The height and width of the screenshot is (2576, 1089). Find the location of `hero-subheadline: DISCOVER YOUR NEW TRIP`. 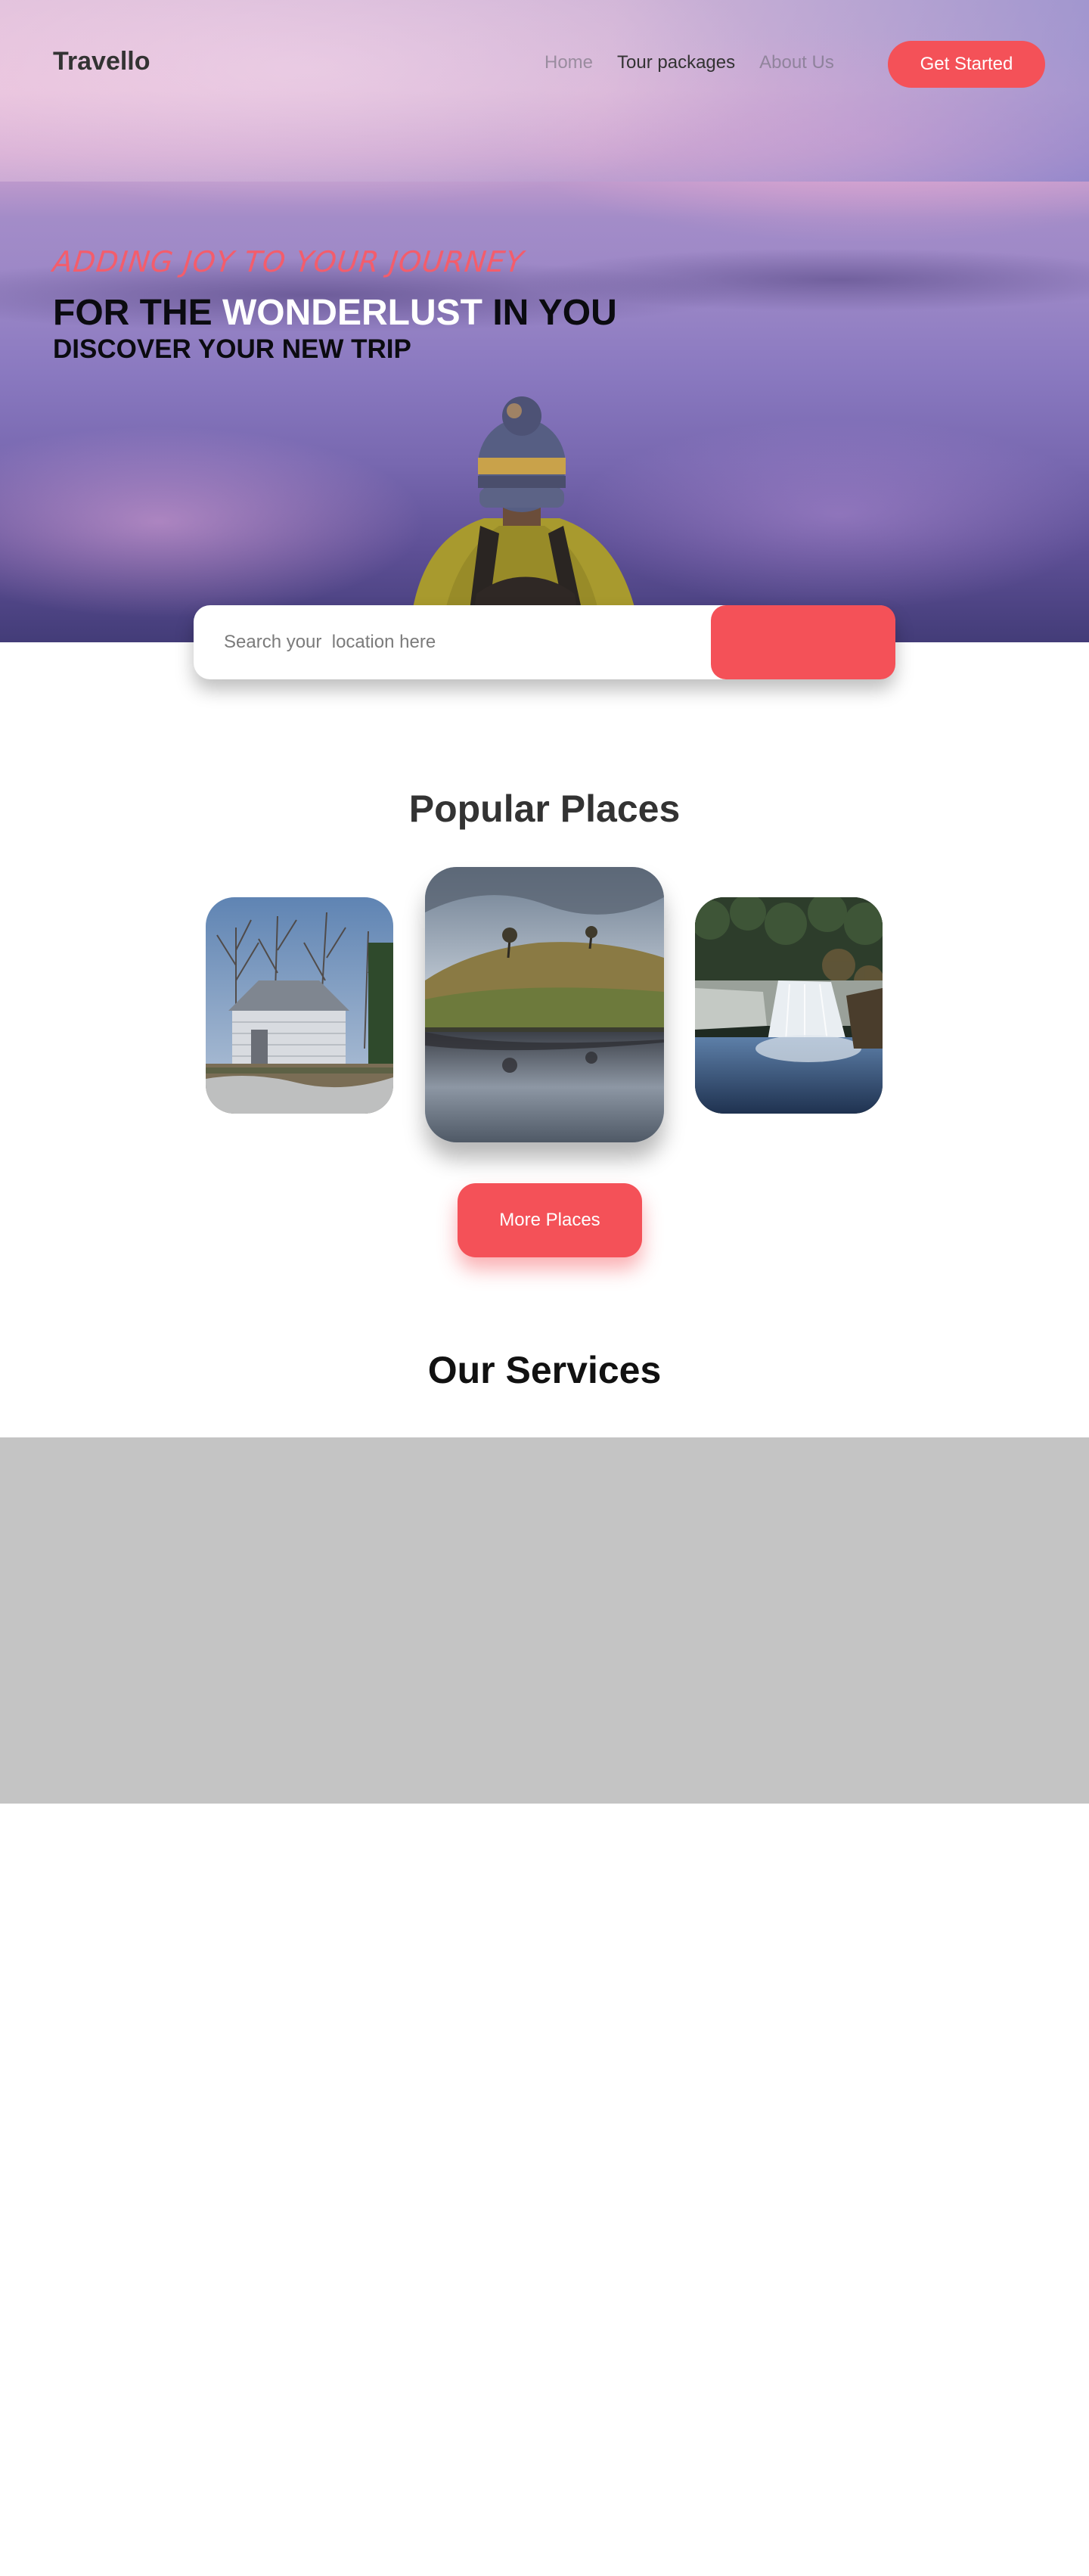

hero-subheadline: DISCOVER YOUR NEW TRIP is located at coordinates (232, 349).